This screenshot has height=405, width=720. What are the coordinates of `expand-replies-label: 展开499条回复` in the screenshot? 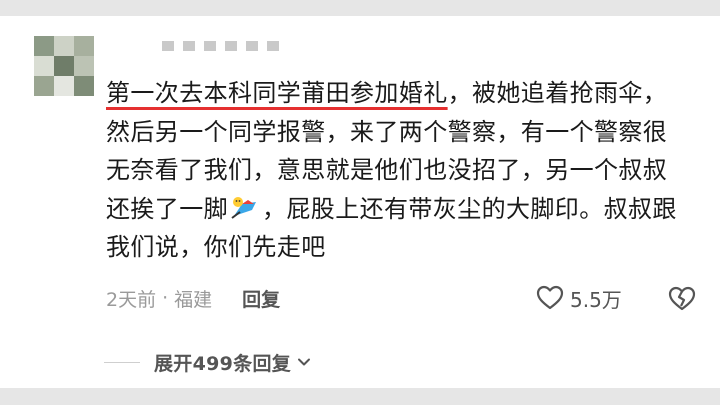 It's located at (223, 363).